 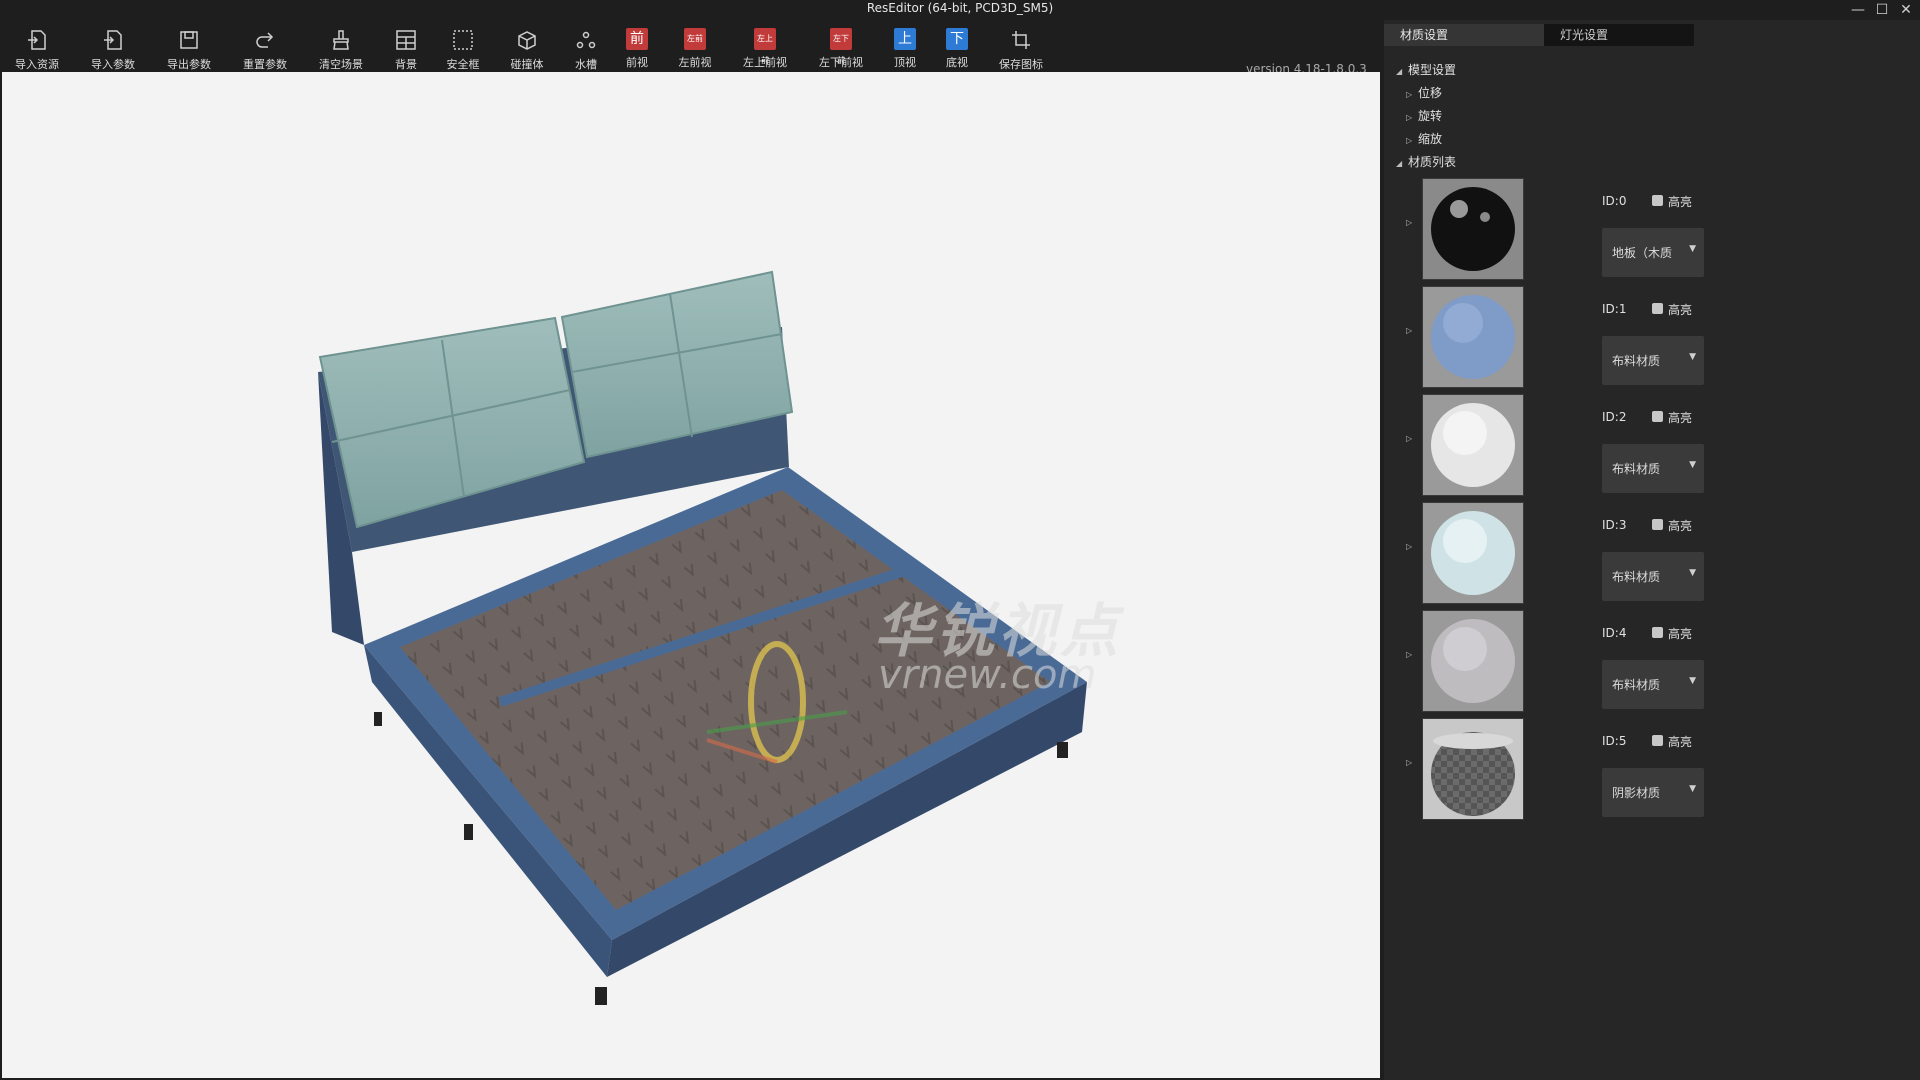 What do you see at coordinates (1571, 230) in the screenshot?
I see `material-row: ▷ ID:0 高亮 地板（木质 ▼` at bounding box center [1571, 230].